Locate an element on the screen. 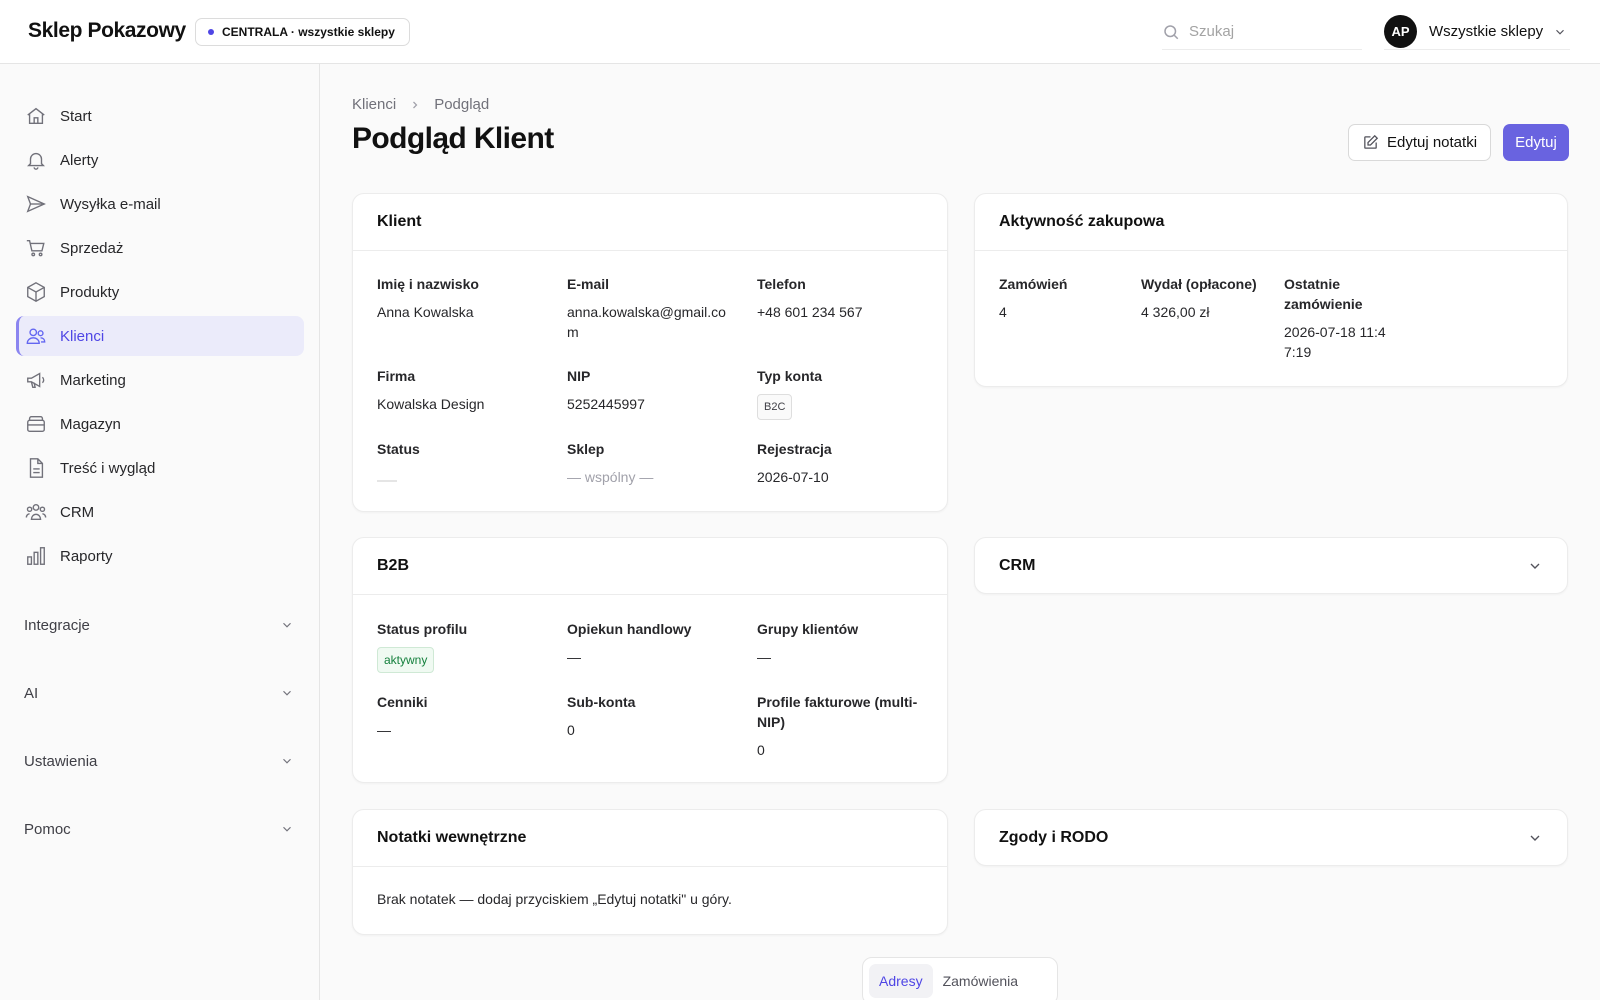  field-label: Status is located at coordinates (398, 449).